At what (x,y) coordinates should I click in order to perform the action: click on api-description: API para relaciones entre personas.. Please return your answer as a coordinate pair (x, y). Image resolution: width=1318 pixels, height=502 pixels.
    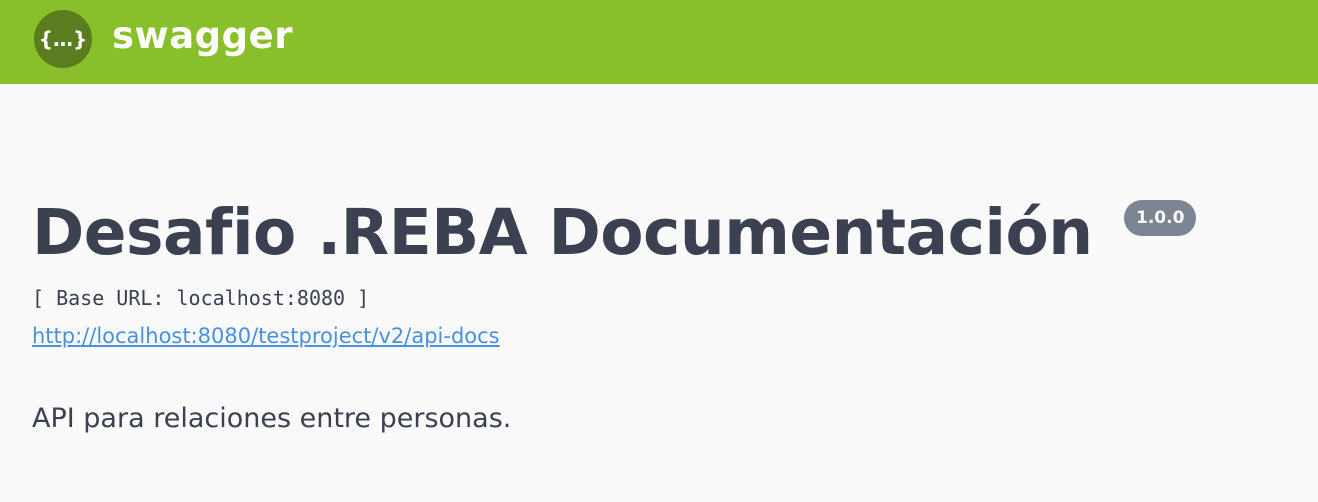
    Looking at the image, I should click on (272, 418).